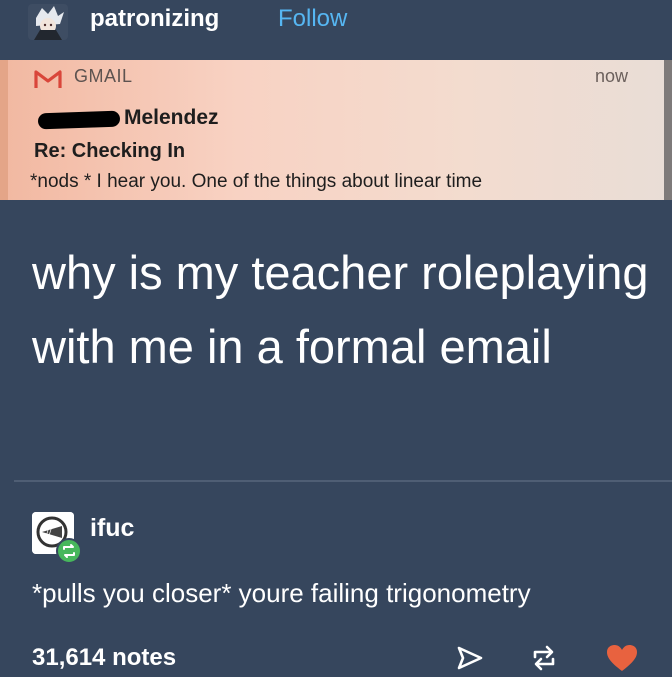 The image size is (672, 677). I want to click on notification-edge-left, so click(4, 130).